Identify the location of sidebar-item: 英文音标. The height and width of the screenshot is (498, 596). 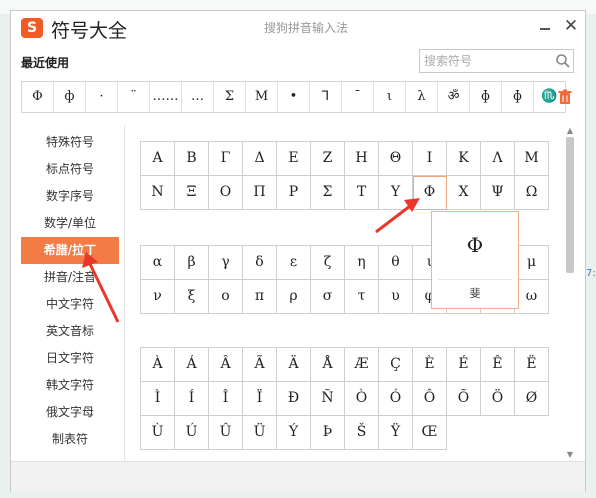
(70, 331).